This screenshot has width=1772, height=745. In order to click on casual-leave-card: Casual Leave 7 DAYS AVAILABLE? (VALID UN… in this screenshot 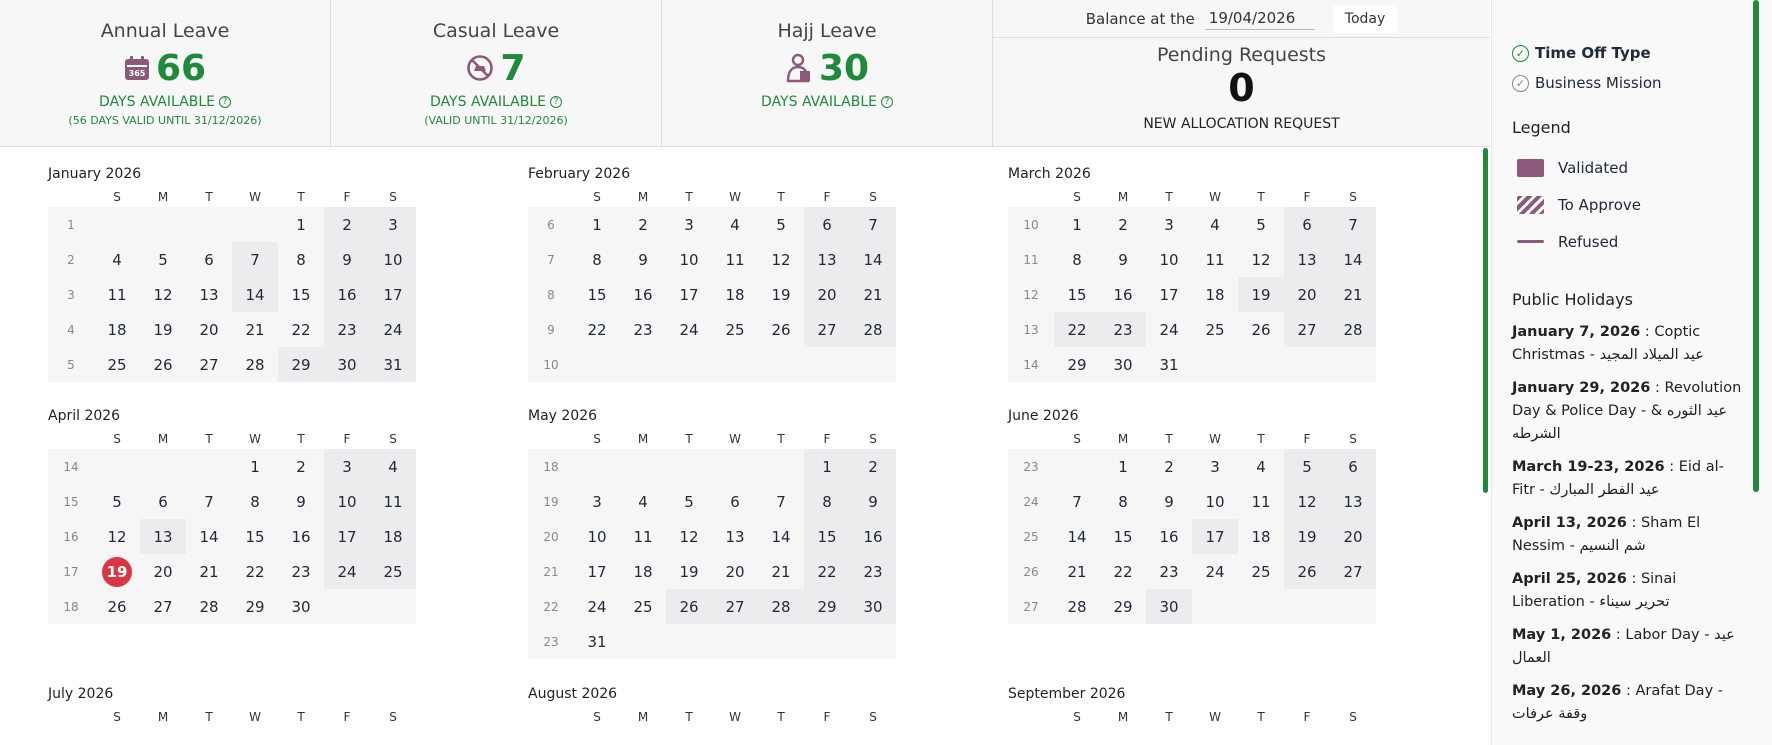, I will do `click(496, 73)`.